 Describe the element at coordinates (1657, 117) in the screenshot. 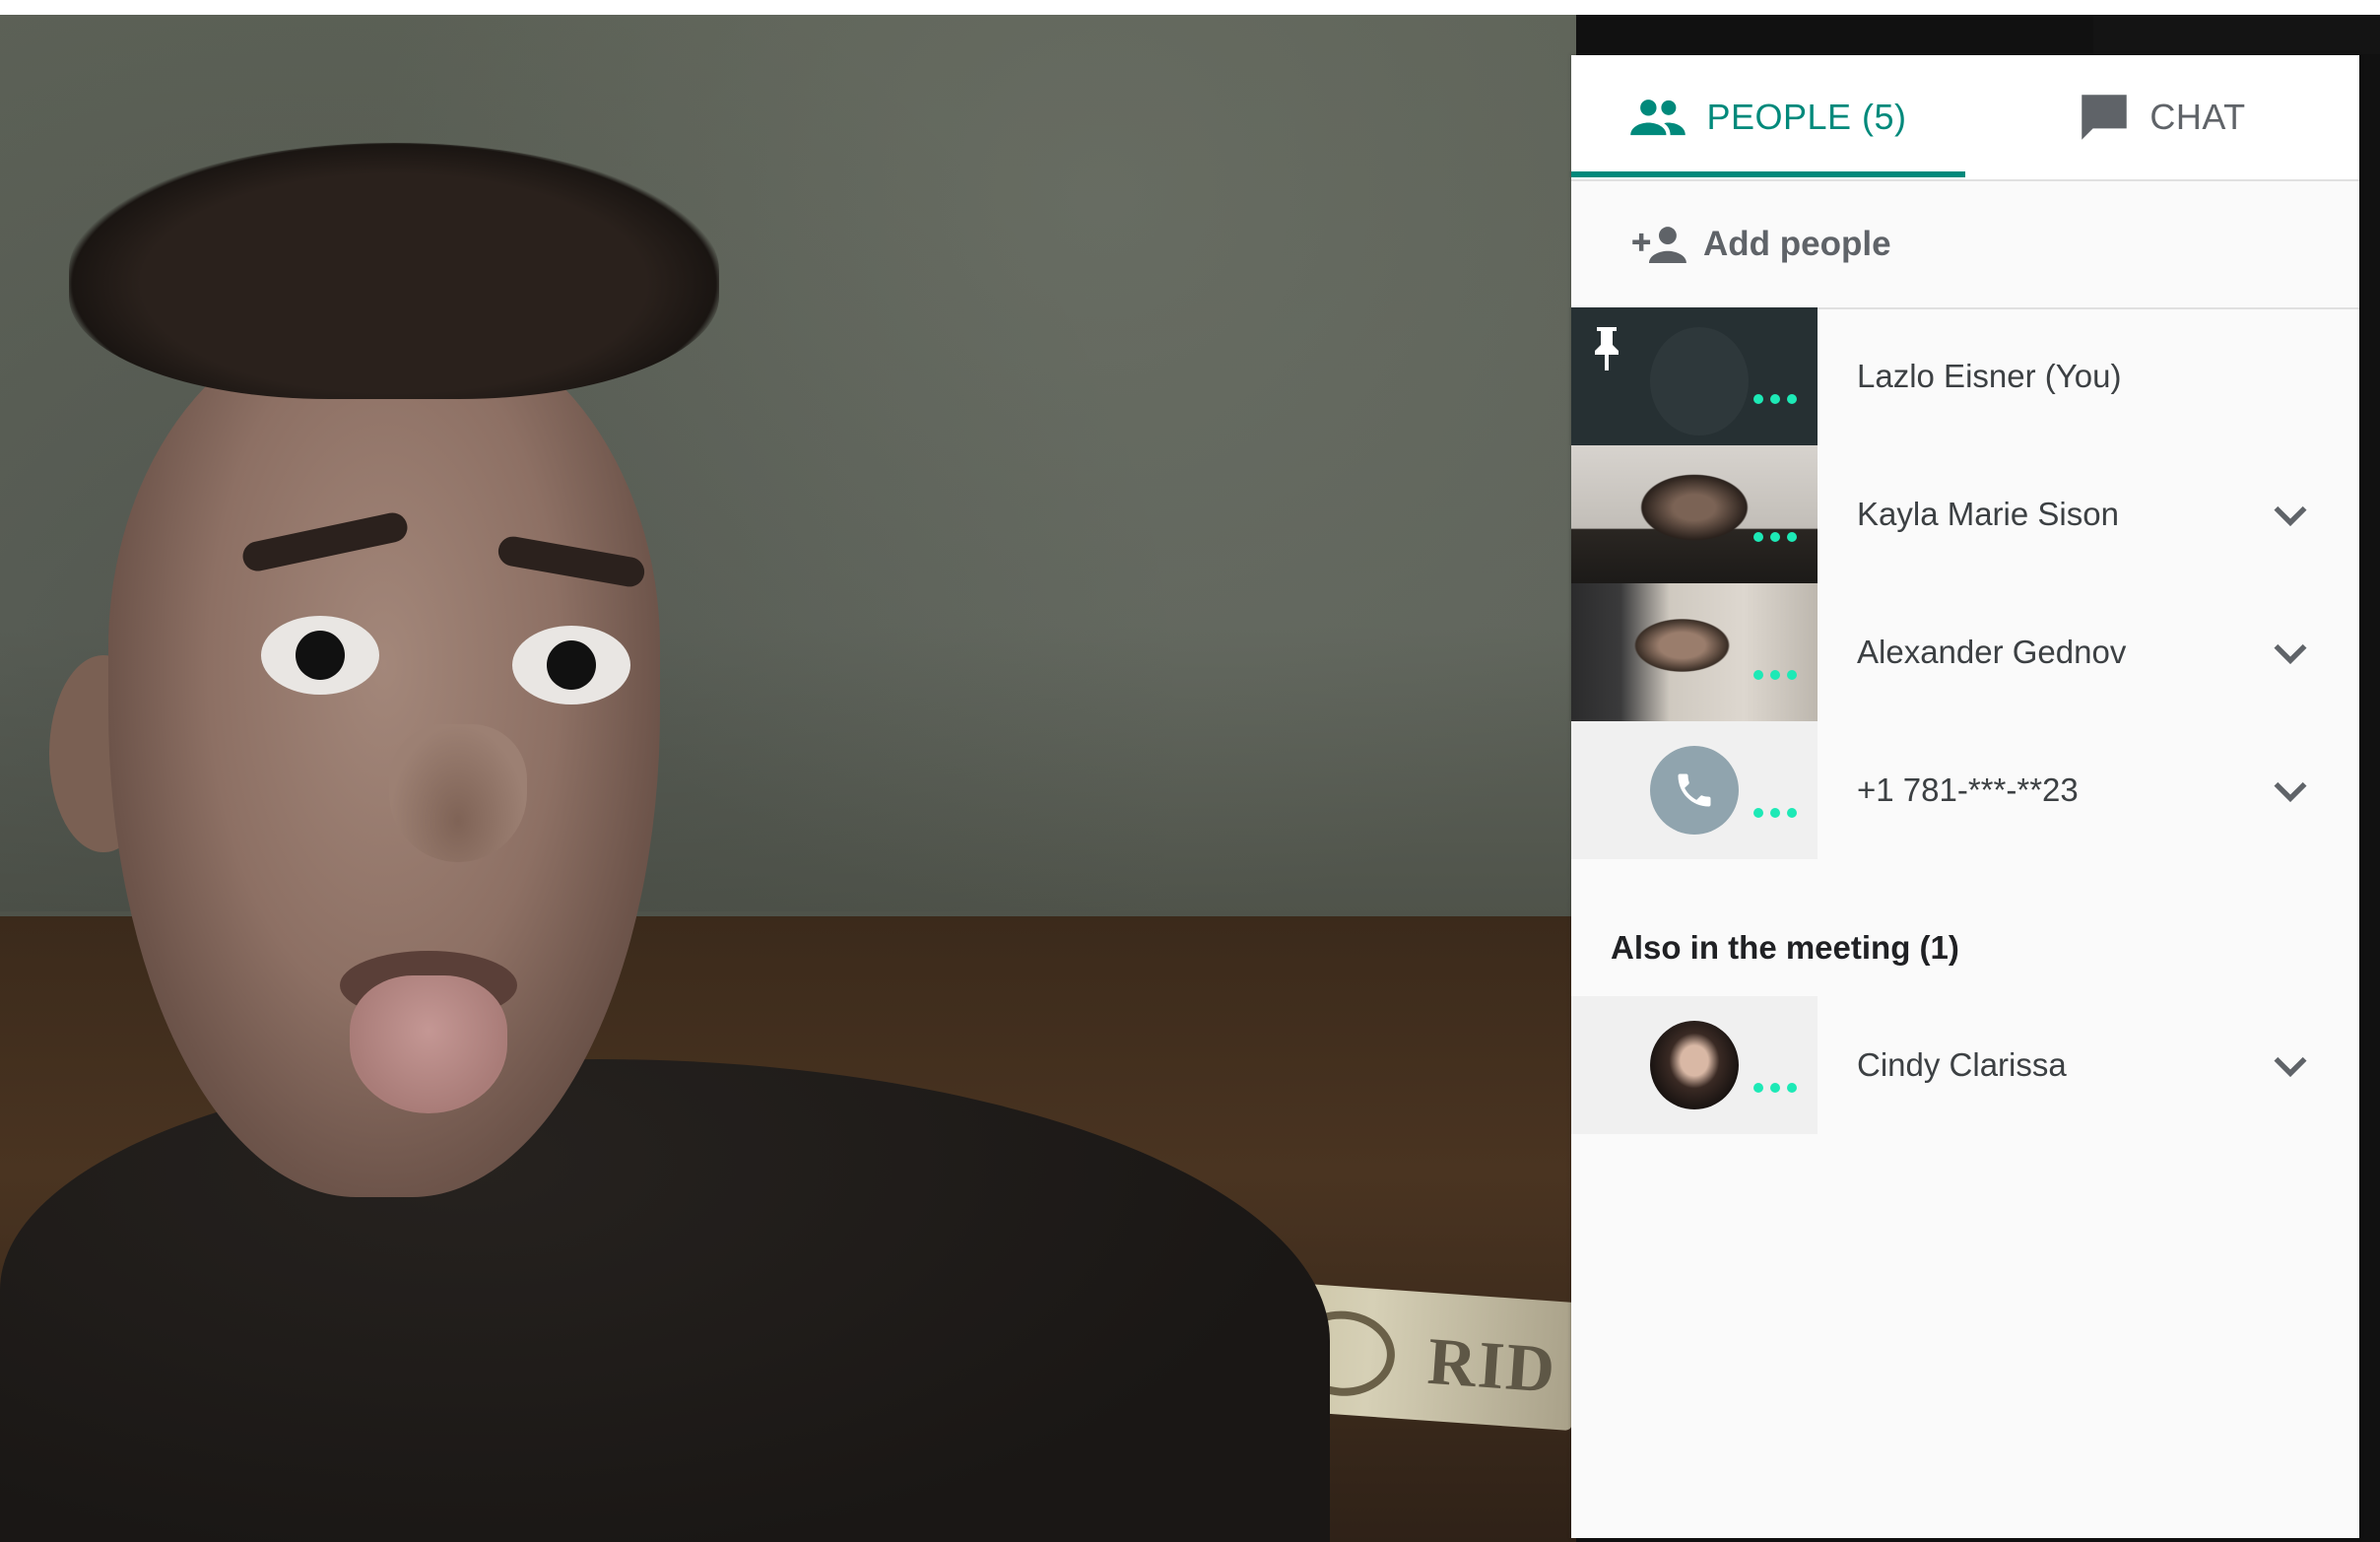

I see `people-icon` at that location.